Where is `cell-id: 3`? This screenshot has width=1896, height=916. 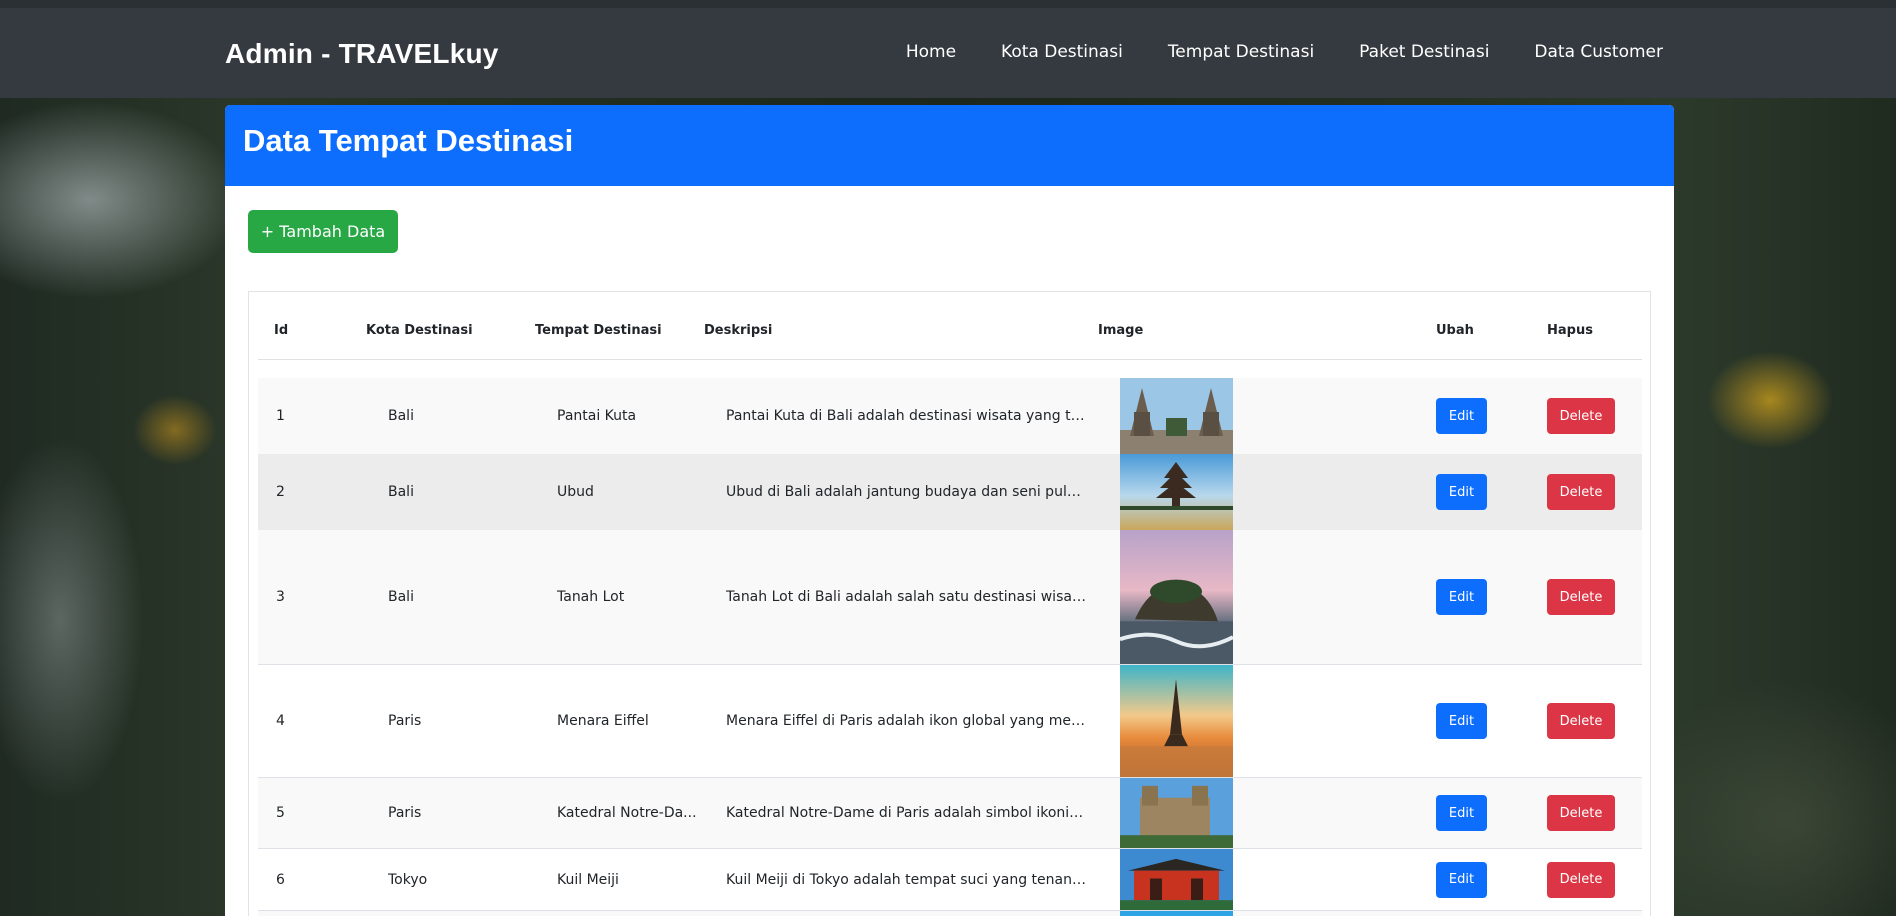
cell-id: 3 is located at coordinates (280, 597).